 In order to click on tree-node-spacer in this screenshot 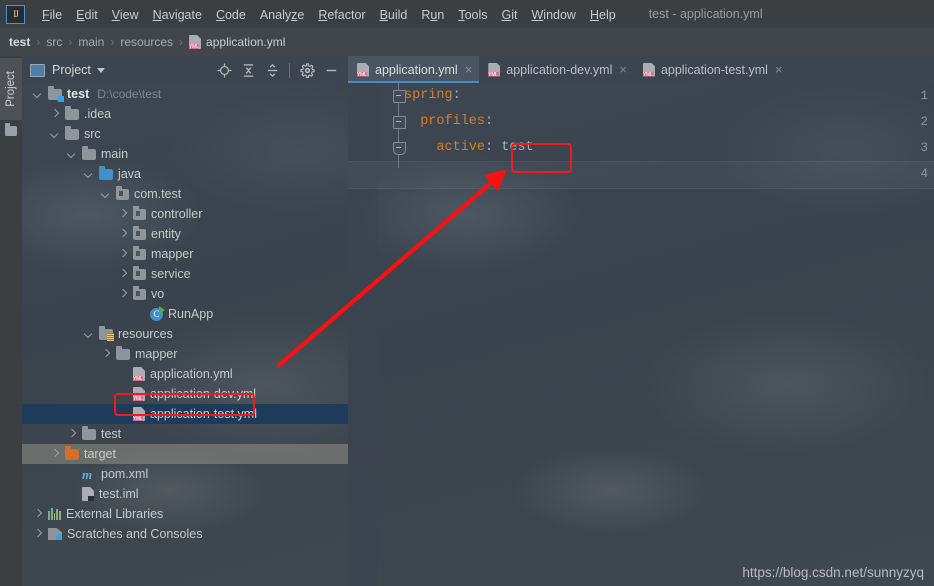, I will do `click(123, 374)`.